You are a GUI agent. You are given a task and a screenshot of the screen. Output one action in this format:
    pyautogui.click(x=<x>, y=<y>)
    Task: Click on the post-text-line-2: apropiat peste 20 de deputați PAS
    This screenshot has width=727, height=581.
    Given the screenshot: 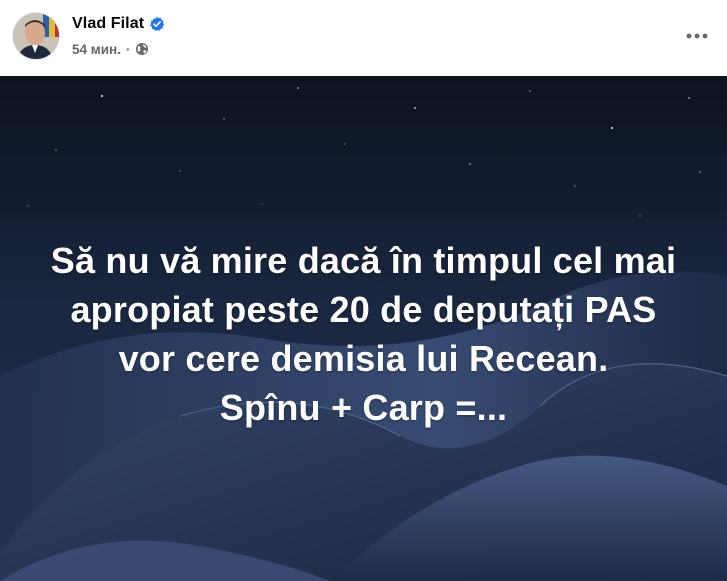 What is the action you would take?
    pyautogui.click(x=363, y=309)
    